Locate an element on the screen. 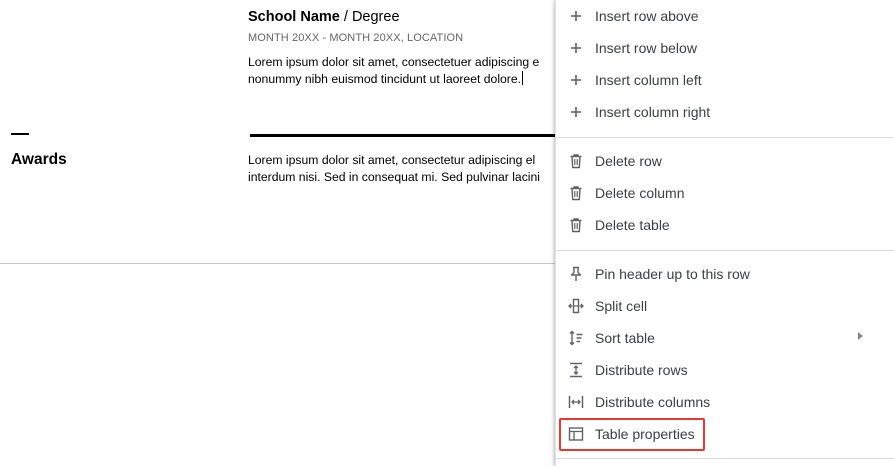 This screenshot has width=894, height=466. education-dates: MONTH 20XX - MONTH 20XX, LOCATION is located at coordinates (355, 38).